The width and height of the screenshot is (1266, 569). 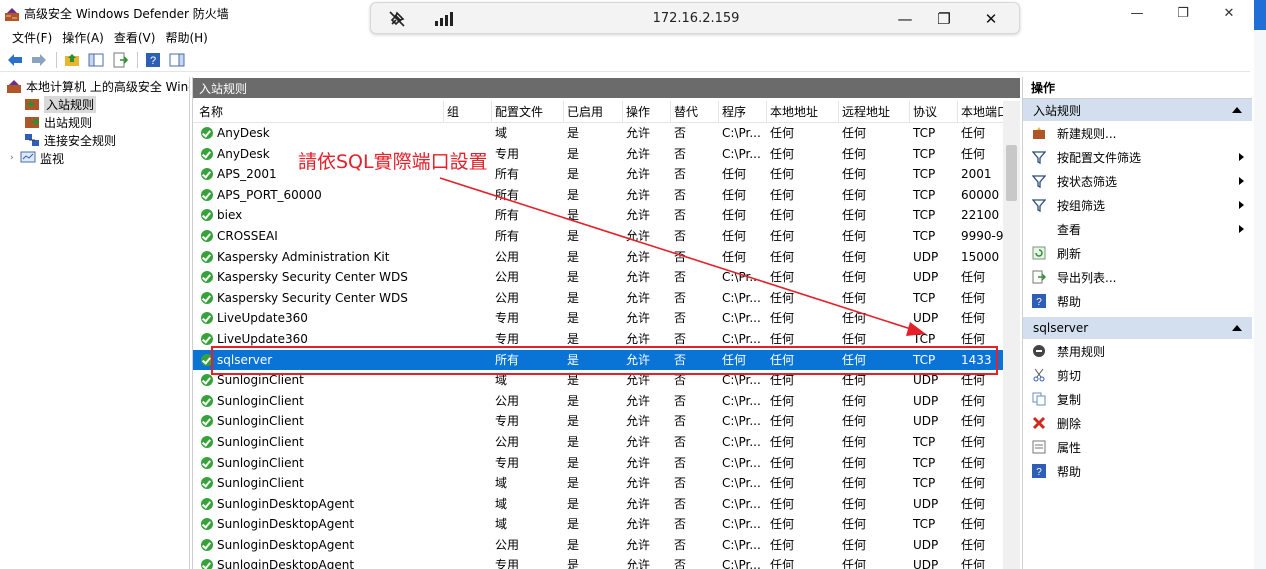 I want to click on action-properties: 属性, so click(x=1137, y=447).